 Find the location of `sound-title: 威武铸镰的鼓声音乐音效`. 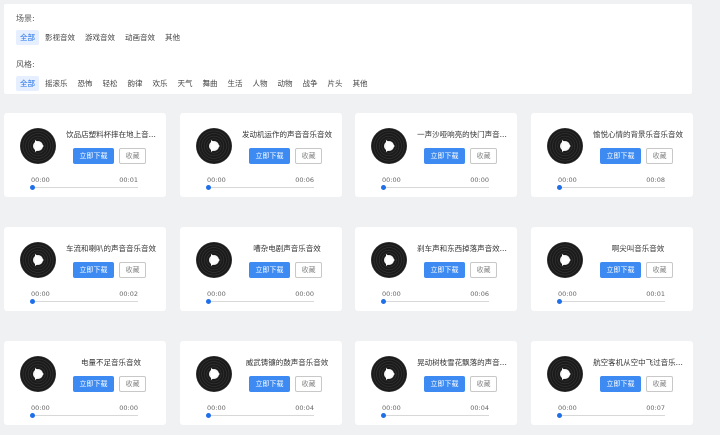

sound-title: 威武铸镰的鼓声音乐音效 is located at coordinates (287, 362).